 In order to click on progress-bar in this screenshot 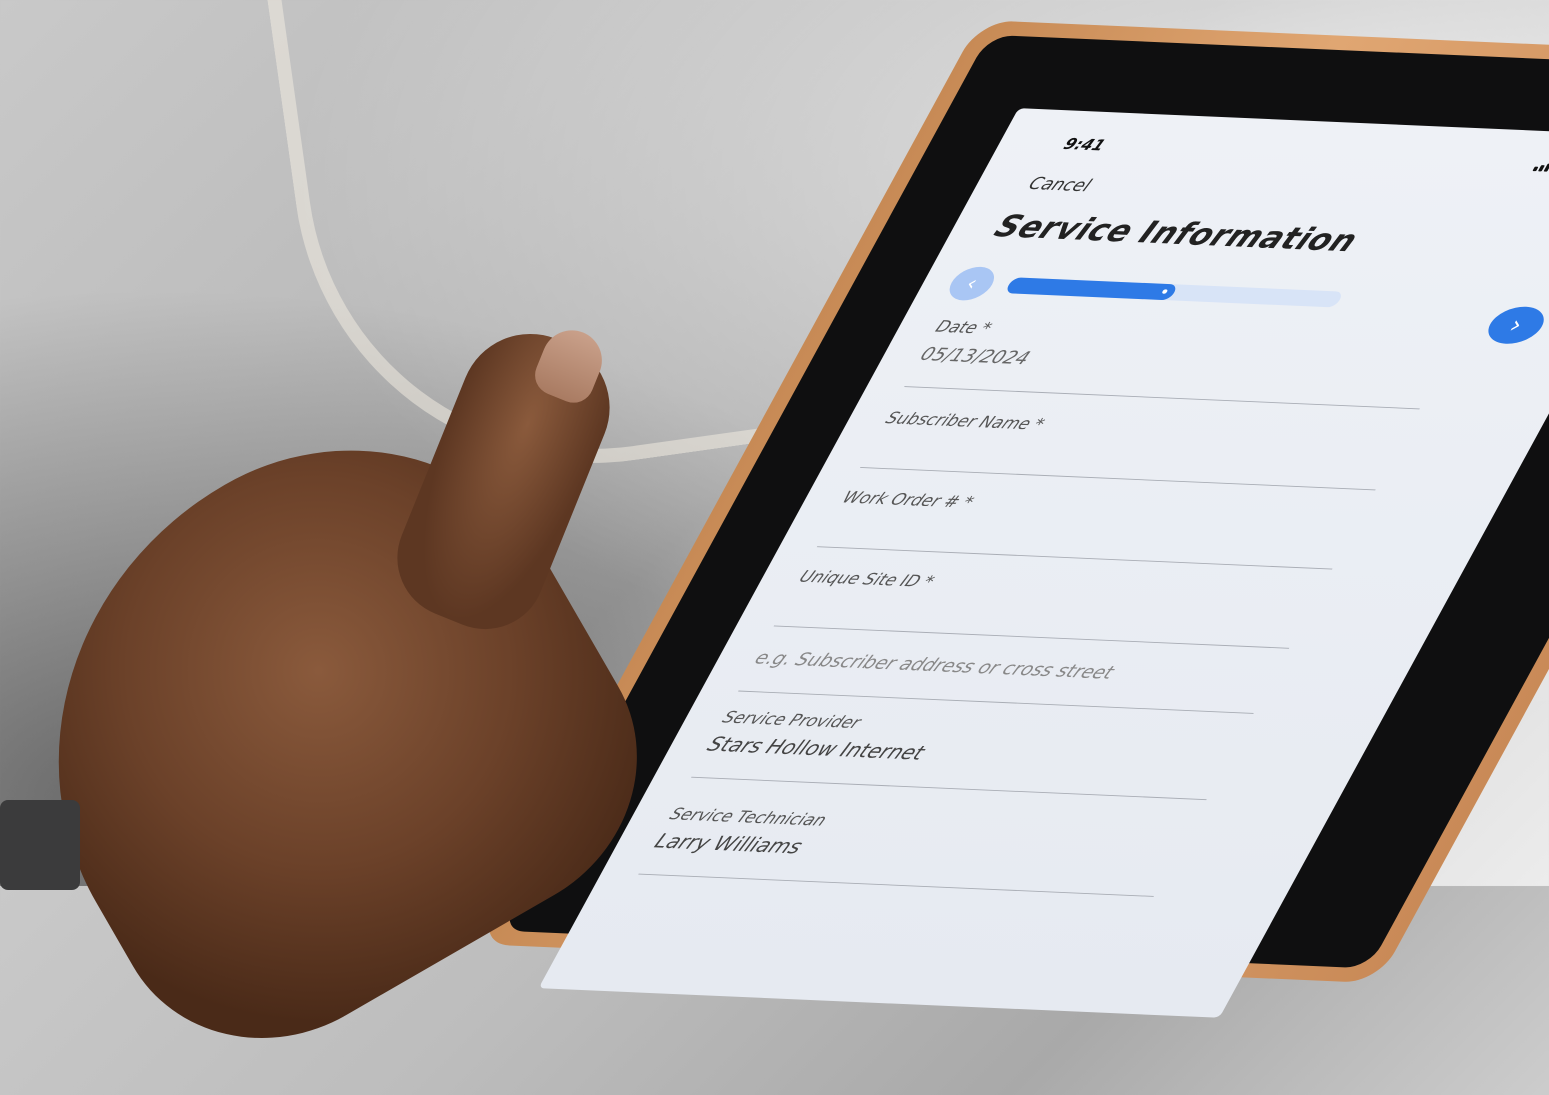, I will do `click(1174, 292)`.